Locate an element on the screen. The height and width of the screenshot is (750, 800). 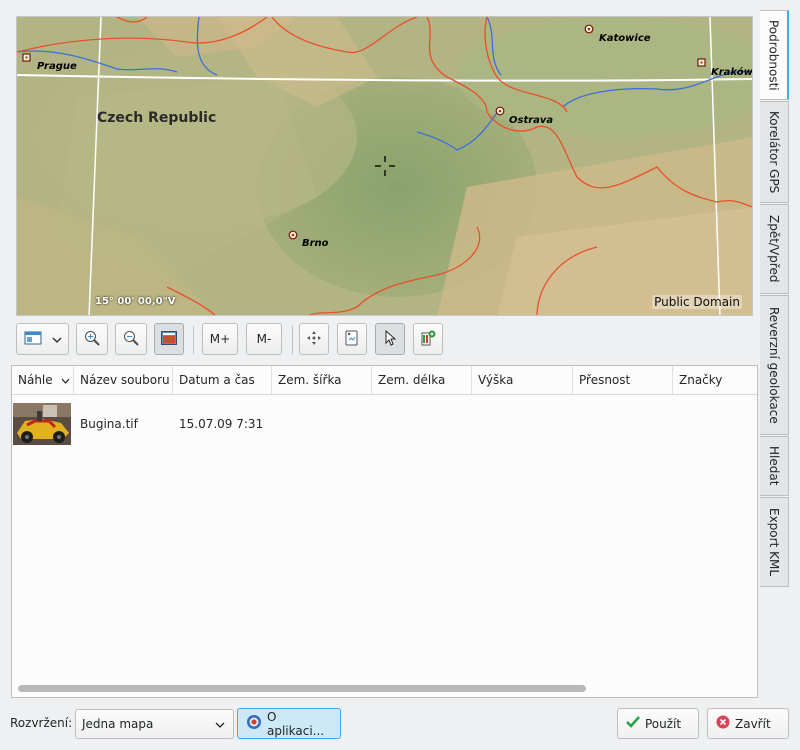
city-label: Katowice is located at coordinates (625, 38).